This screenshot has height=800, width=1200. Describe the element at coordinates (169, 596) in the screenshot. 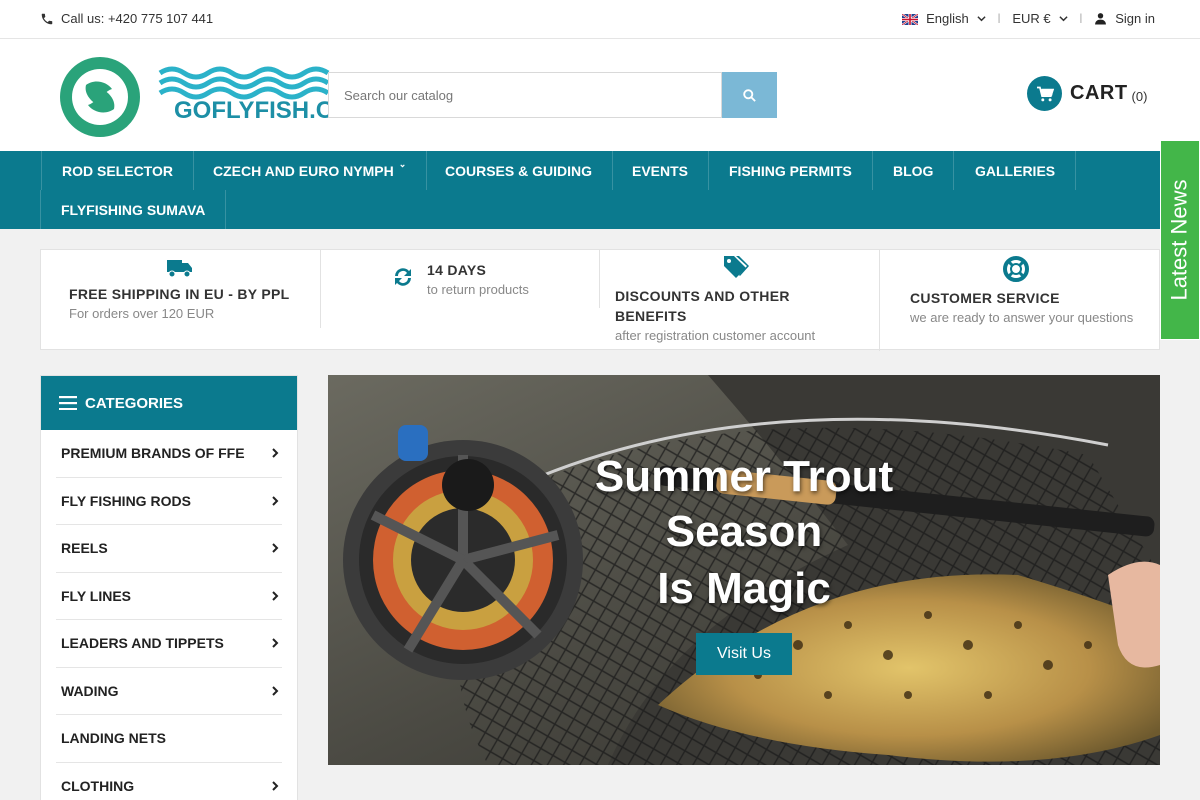

I see `category-item: FLY LINES` at that location.